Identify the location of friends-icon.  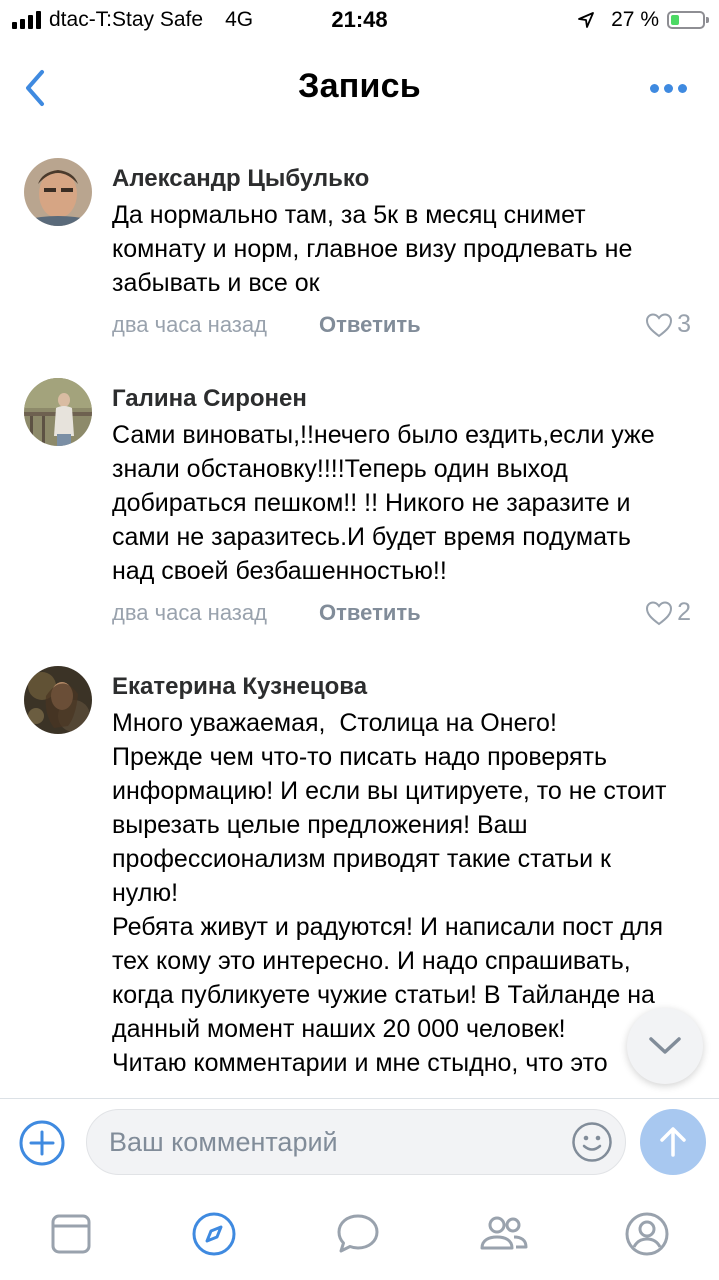
(504, 1233).